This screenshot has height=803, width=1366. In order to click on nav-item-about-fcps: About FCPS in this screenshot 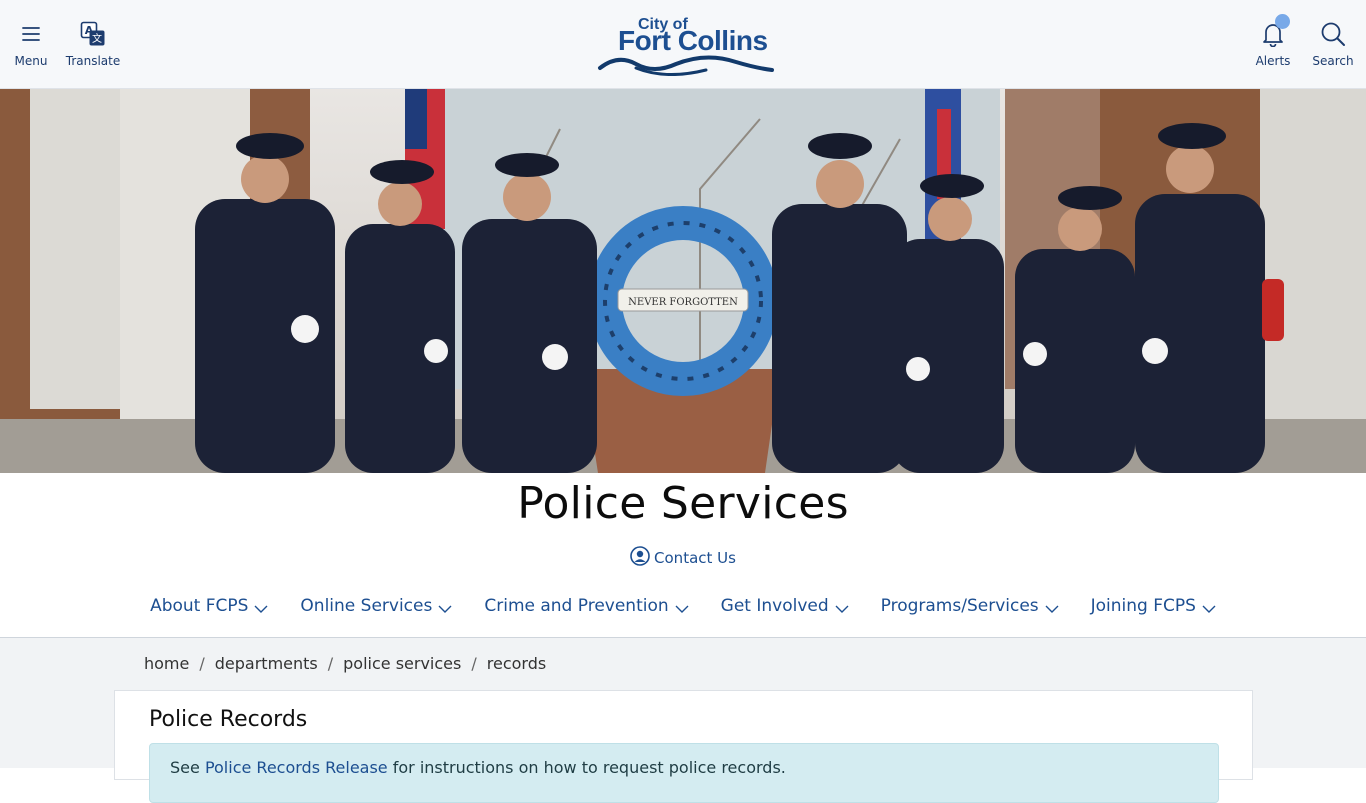, I will do `click(209, 613)`.